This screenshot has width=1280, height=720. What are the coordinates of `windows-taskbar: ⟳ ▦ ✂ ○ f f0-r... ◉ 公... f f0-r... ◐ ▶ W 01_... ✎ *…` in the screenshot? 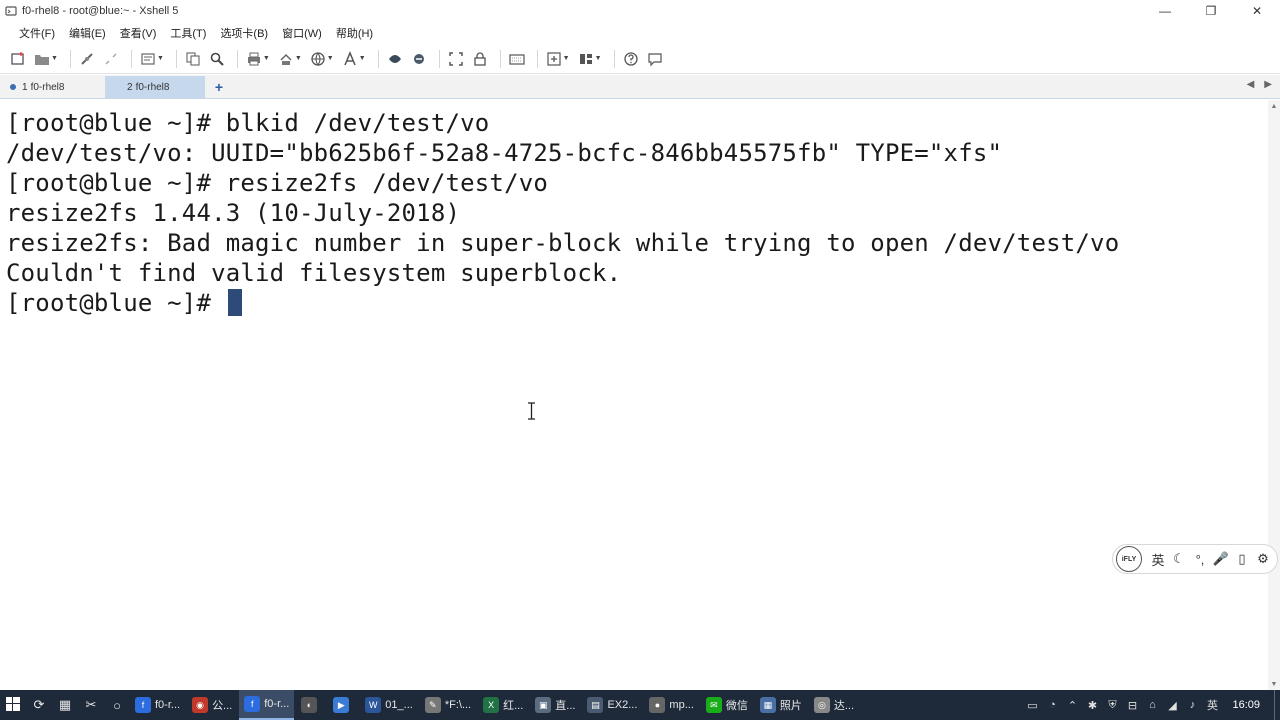 It's located at (640, 705).